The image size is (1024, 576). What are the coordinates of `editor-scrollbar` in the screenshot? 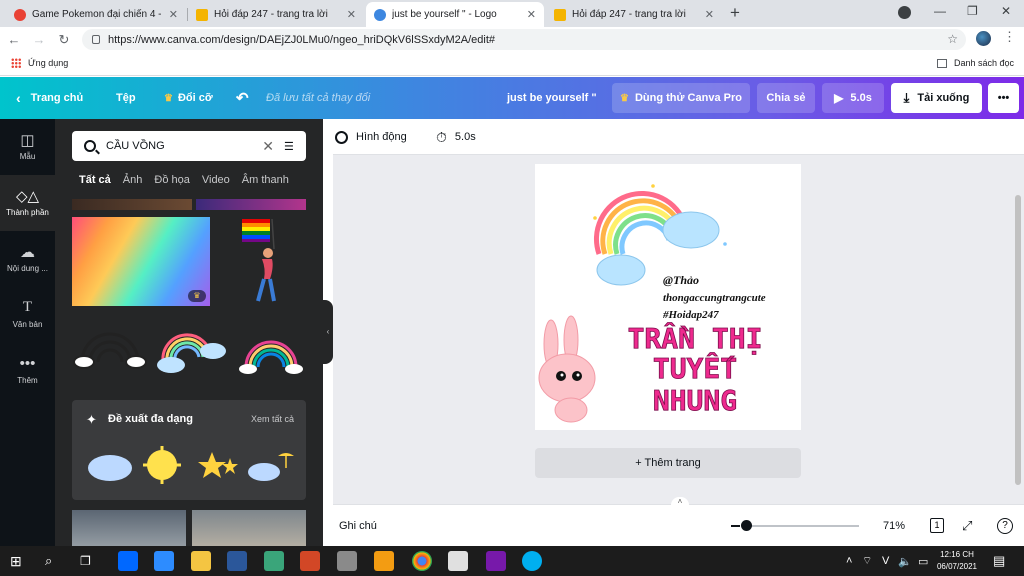 It's located at (1017, 325).